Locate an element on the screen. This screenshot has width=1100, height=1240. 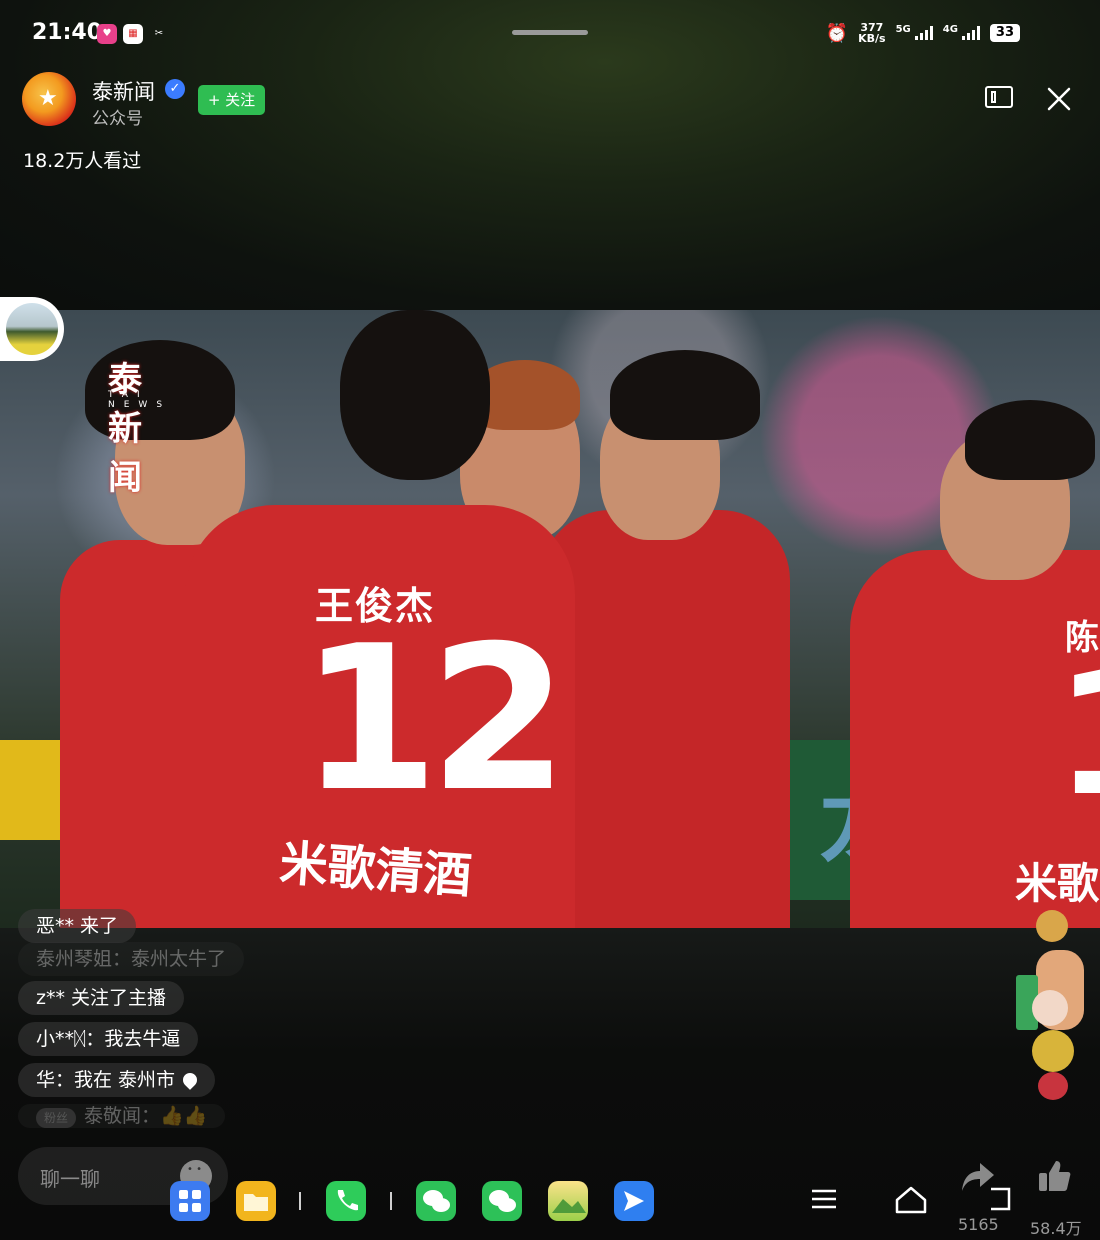
back-icon is located at coordinates (1000, 1200).